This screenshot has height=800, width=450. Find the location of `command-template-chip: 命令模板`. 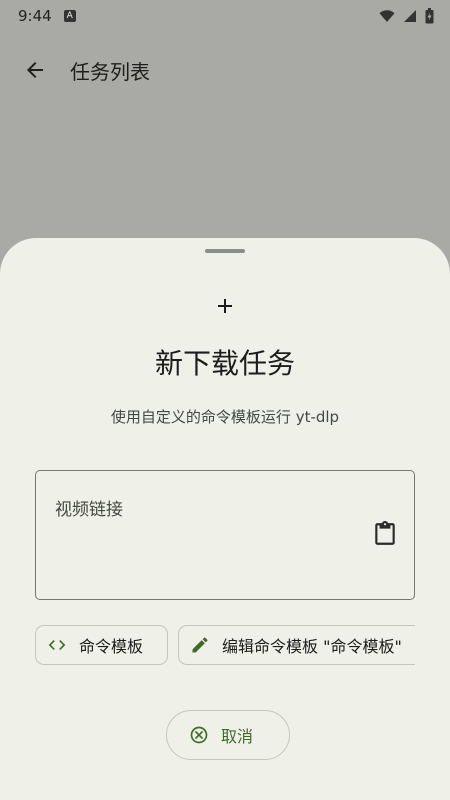

command-template-chip: 命令模板 is located at coordinates (101, 645).